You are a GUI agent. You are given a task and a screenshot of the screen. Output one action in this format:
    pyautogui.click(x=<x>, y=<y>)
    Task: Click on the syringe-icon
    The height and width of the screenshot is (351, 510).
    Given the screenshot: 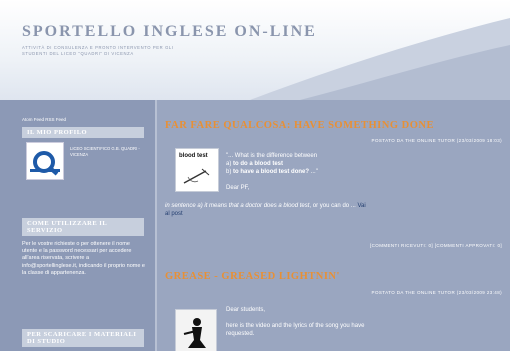 What is the action you would take?
    pyautogui.click(x=196, y=176)
    